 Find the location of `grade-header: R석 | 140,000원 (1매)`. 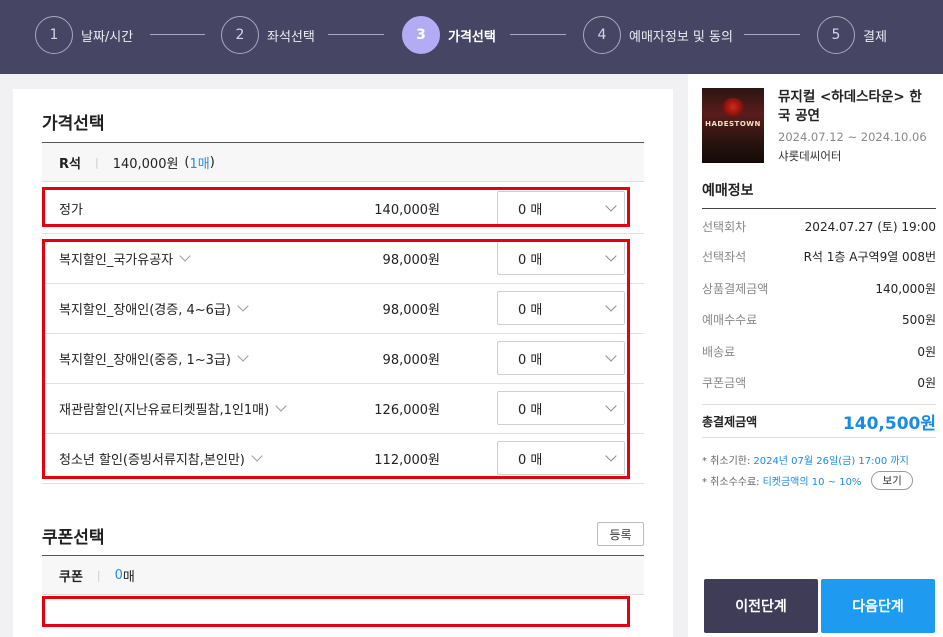

grade-header: R석 | 140,000원 (1매) is located at coordinates (343, 162).